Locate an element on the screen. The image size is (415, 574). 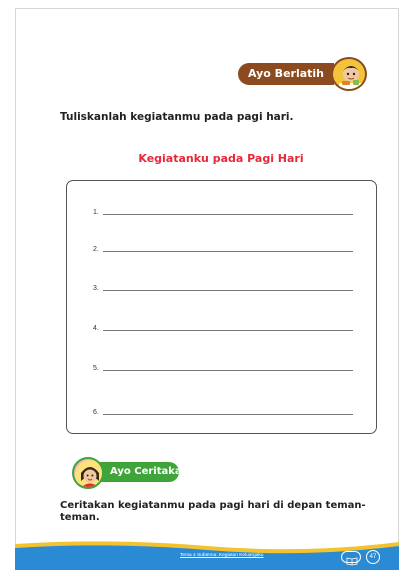
writing-line: 2. is located at coordinates (223, 246).